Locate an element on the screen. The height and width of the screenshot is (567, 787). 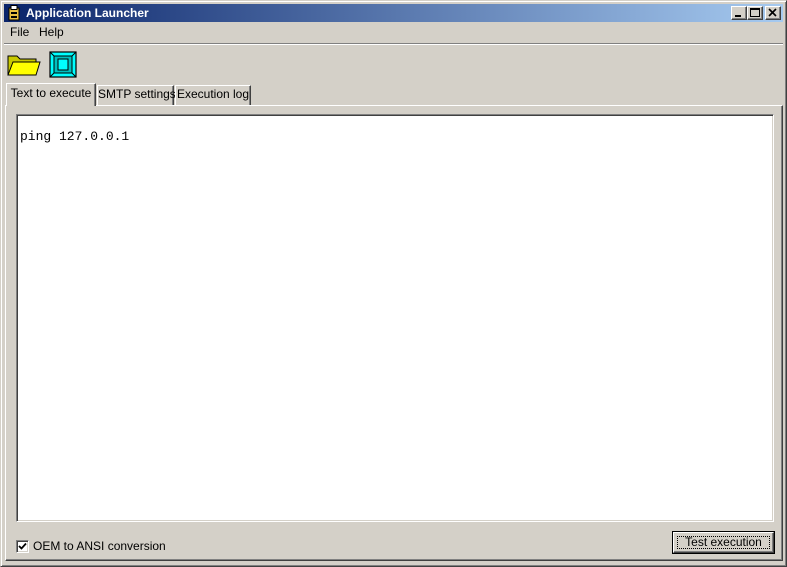
open-folder-icon is located at coordinates (24, 65).